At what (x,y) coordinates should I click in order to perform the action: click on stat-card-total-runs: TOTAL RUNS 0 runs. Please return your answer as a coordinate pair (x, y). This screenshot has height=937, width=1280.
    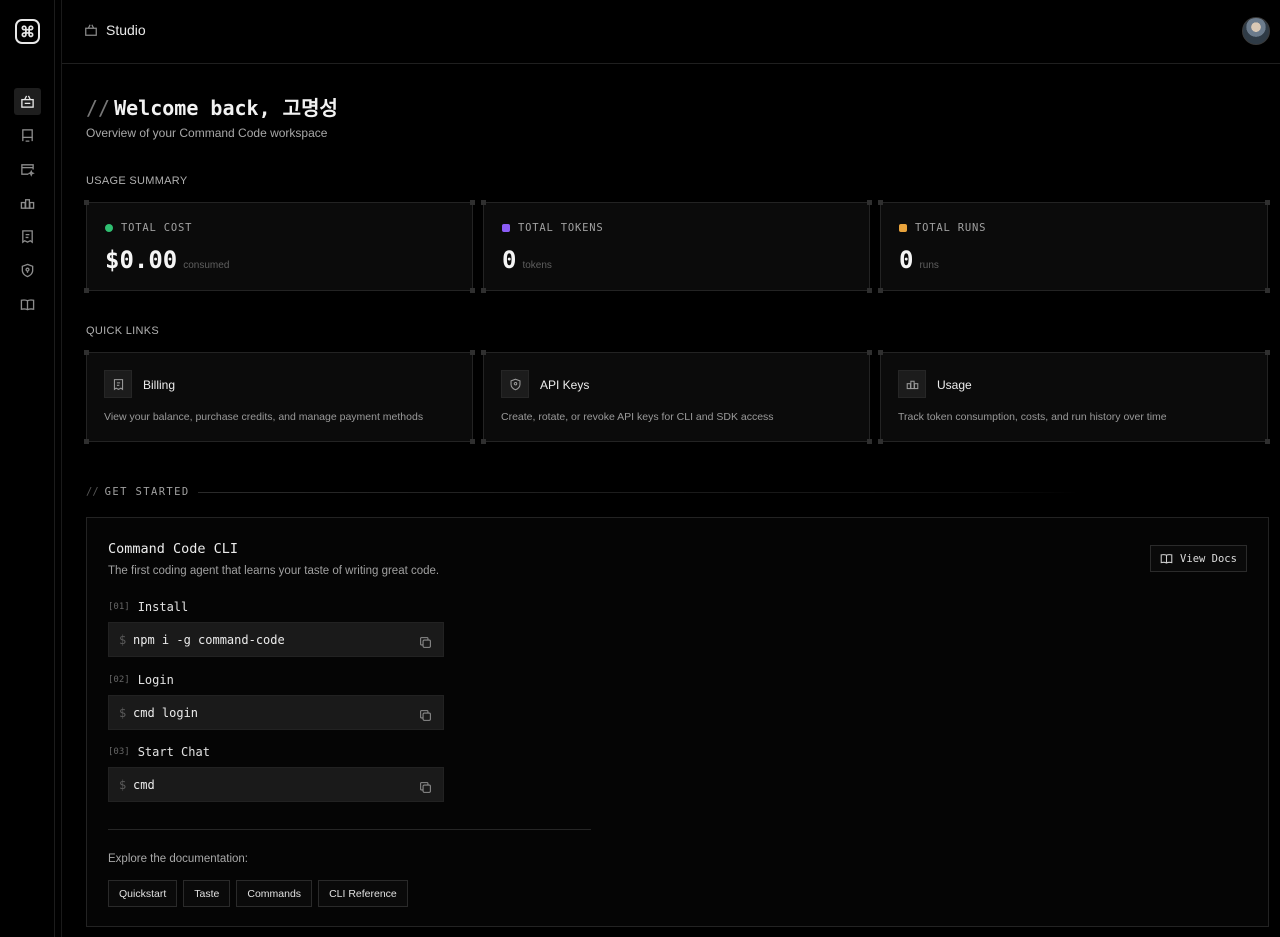
    Looking at the image, I should click on (1074, 246).